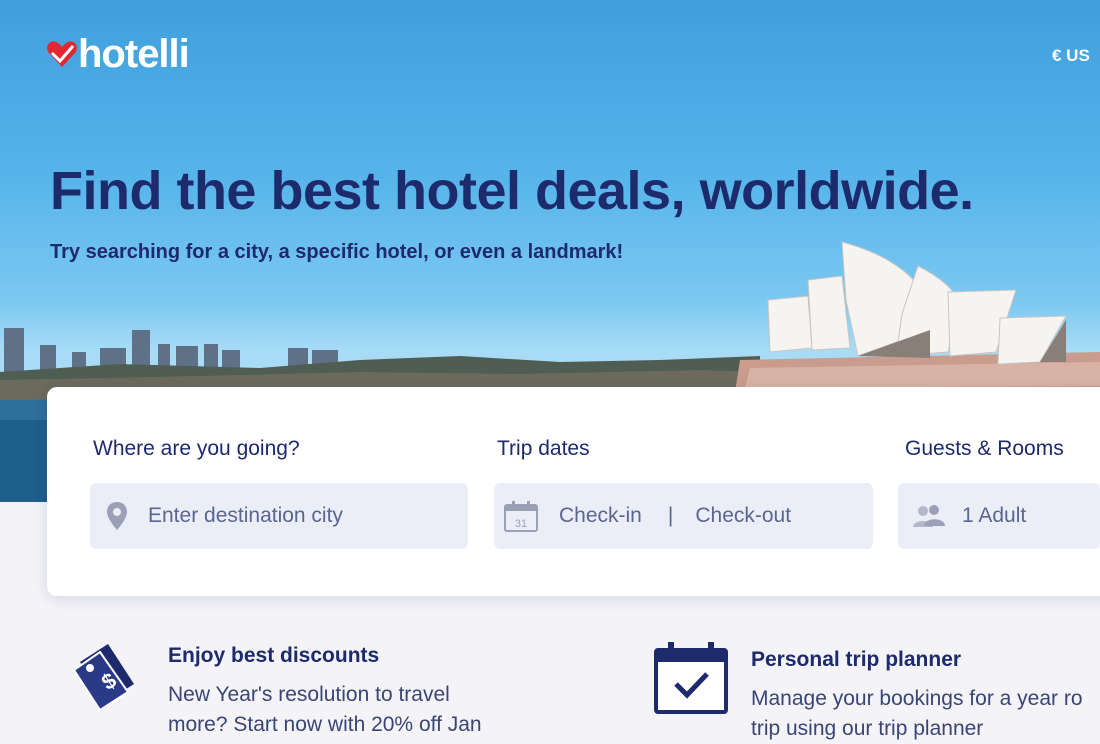  I want to click on guests-rooms-input: 1 Adult, so click(999, 516).